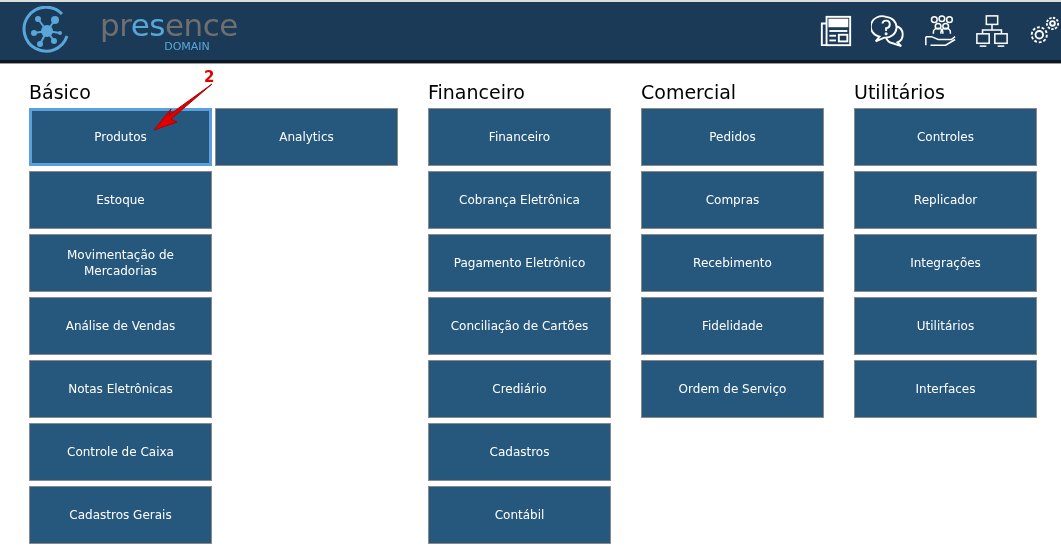  What do you see at coordinates (732, 200) in the screenshot?
I see `menu-tile-button: Compras` at bounding box center [732, 200].